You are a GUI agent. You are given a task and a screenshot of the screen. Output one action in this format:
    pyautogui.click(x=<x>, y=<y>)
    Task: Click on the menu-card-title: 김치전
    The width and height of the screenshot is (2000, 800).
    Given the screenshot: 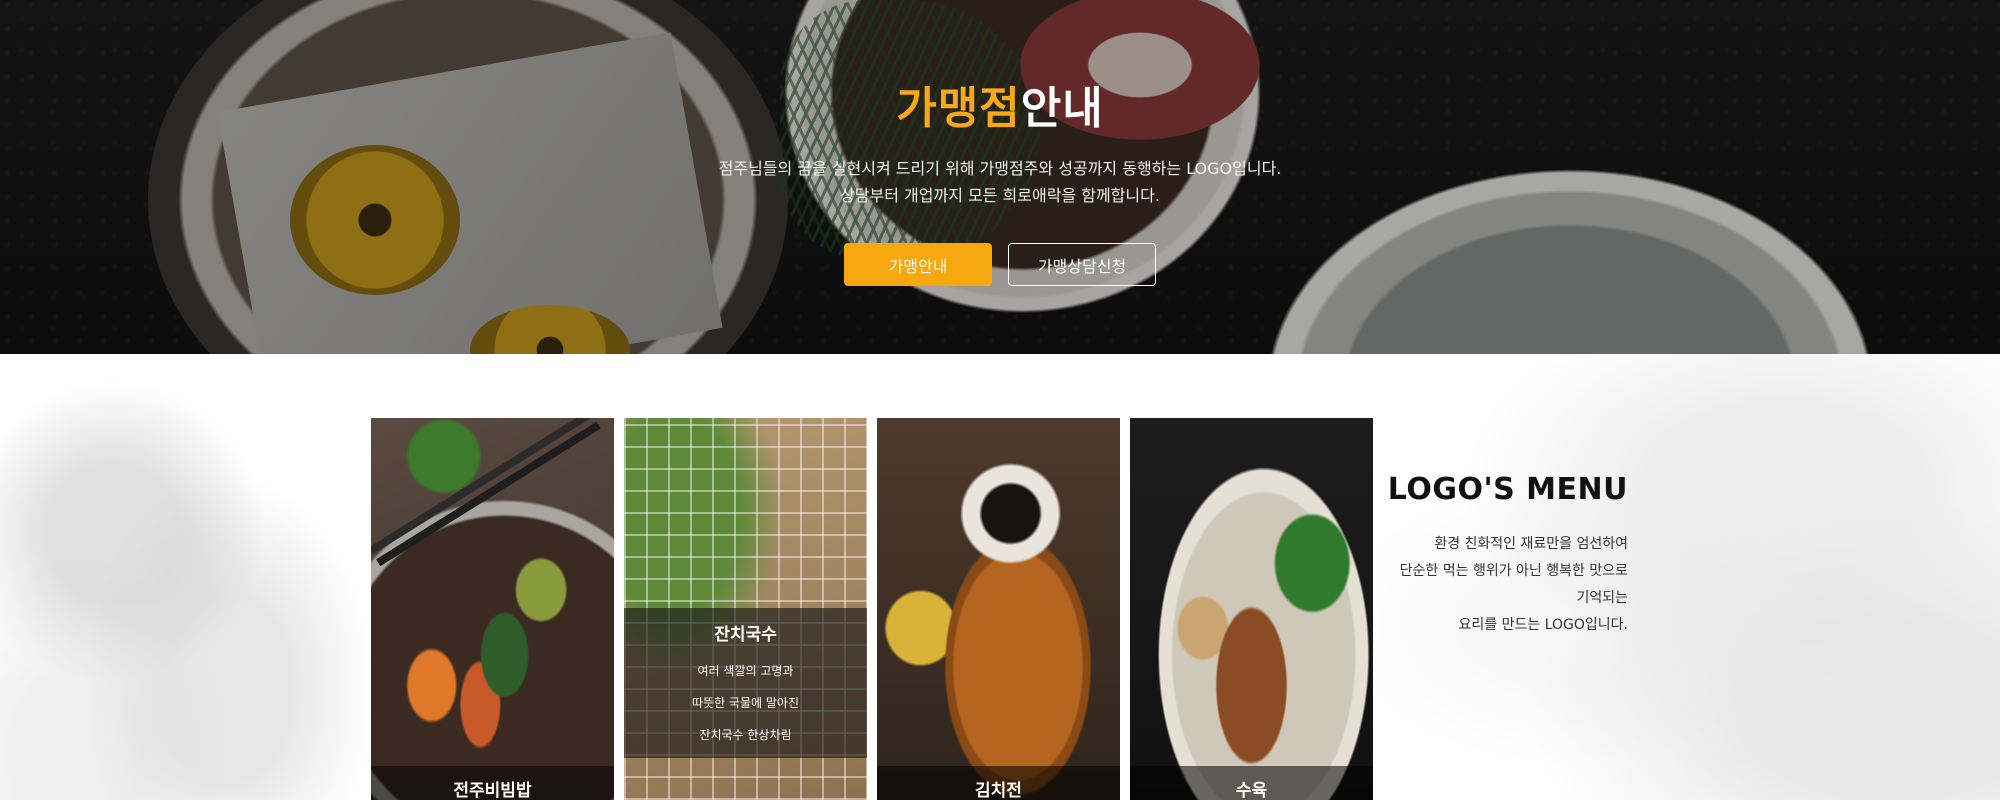 What is the action you would take?
    pyautogui.click(x=998, y=783)
    